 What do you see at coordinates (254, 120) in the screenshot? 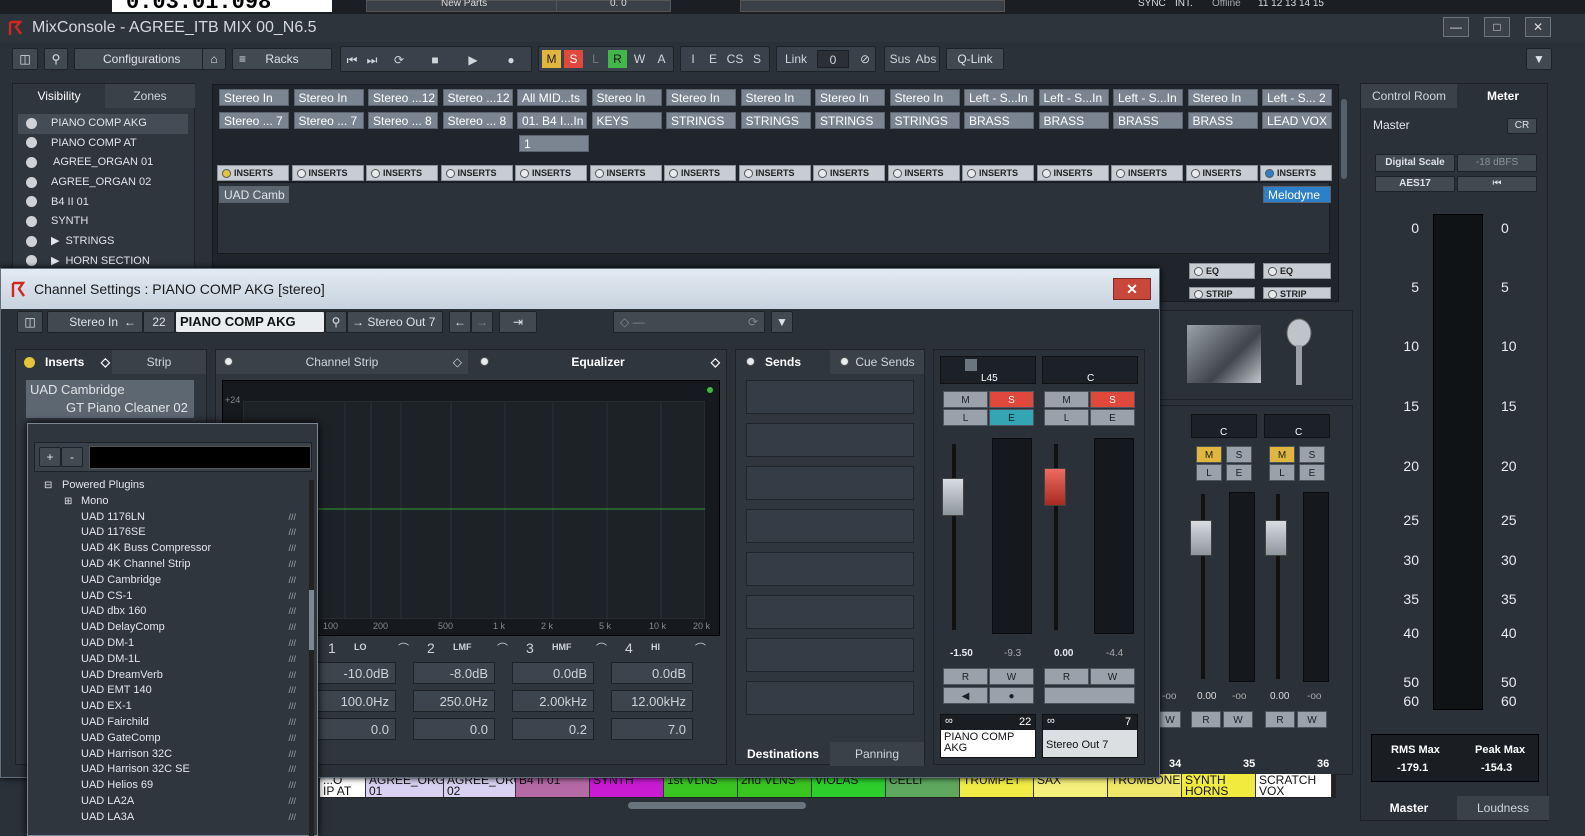
I see `output-routing-cell: Stereo ... 7` at bounding box center [254, 120].